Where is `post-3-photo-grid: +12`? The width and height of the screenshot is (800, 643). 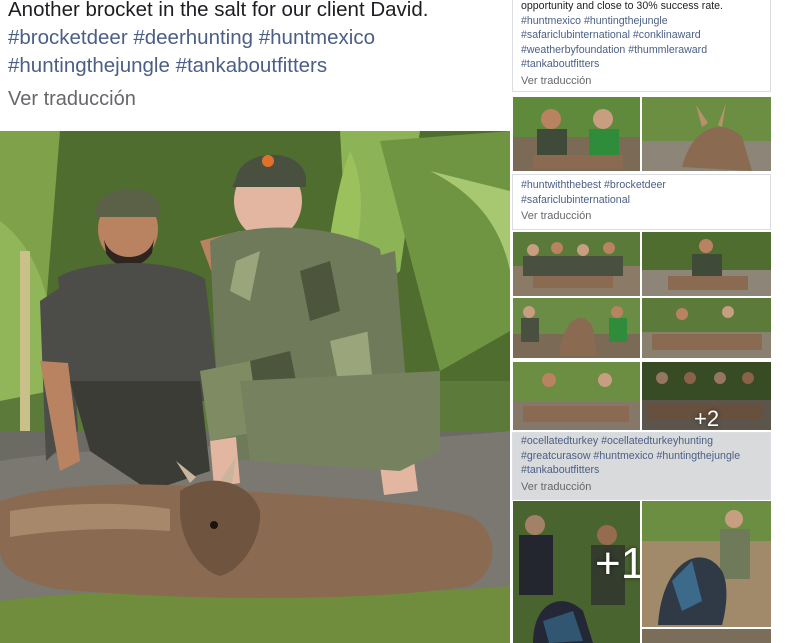
post-3-photo-grid: +12 is located at coordinates (641, 571).